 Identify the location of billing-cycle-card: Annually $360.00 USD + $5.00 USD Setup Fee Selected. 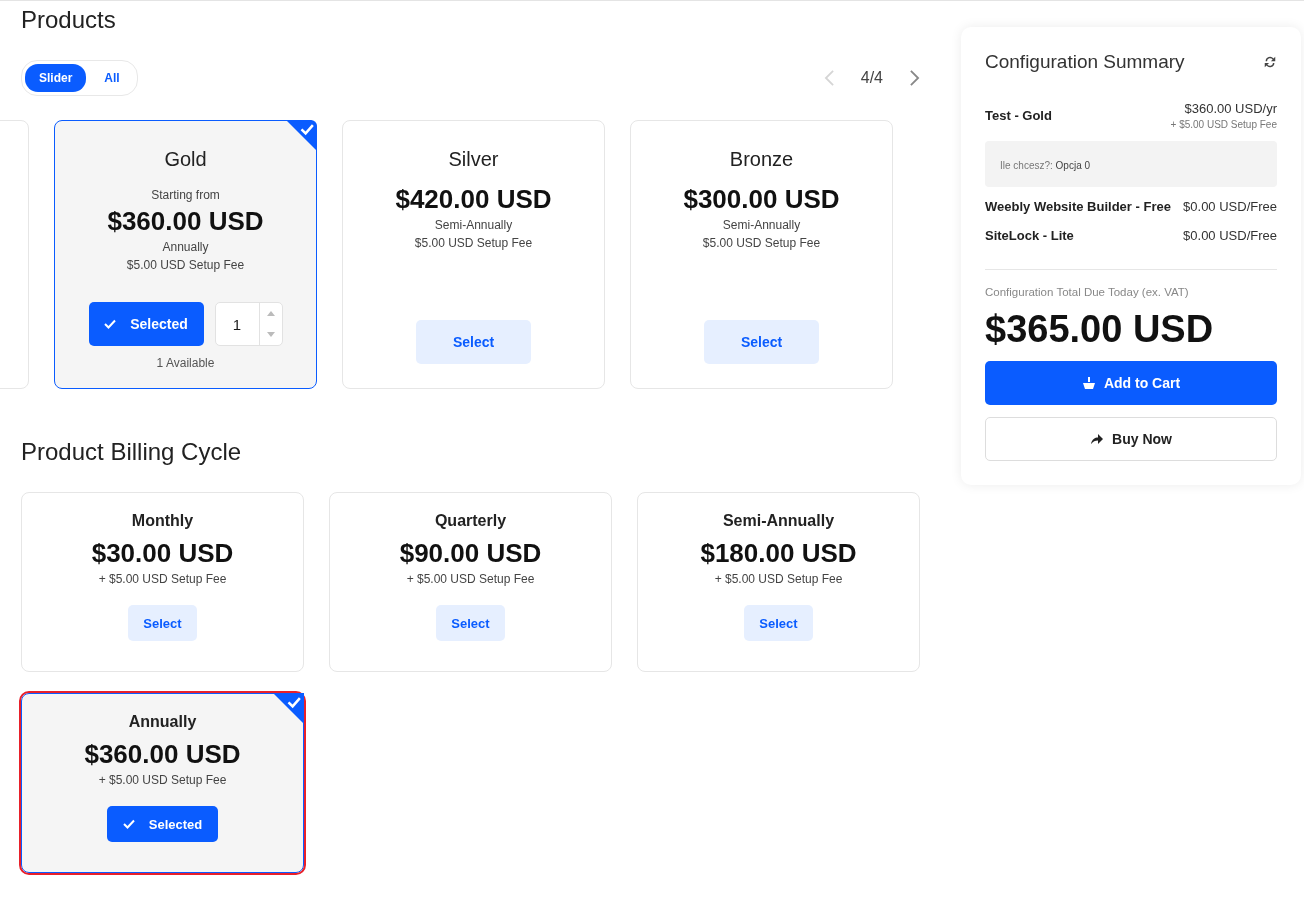
(162, 783).